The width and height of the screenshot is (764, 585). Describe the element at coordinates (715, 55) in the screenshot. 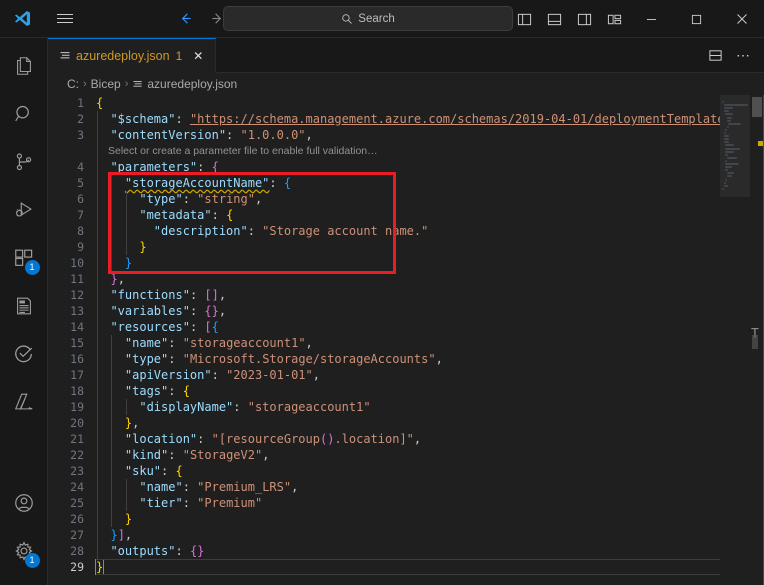

I see `split-editor-down-icon` at that location.